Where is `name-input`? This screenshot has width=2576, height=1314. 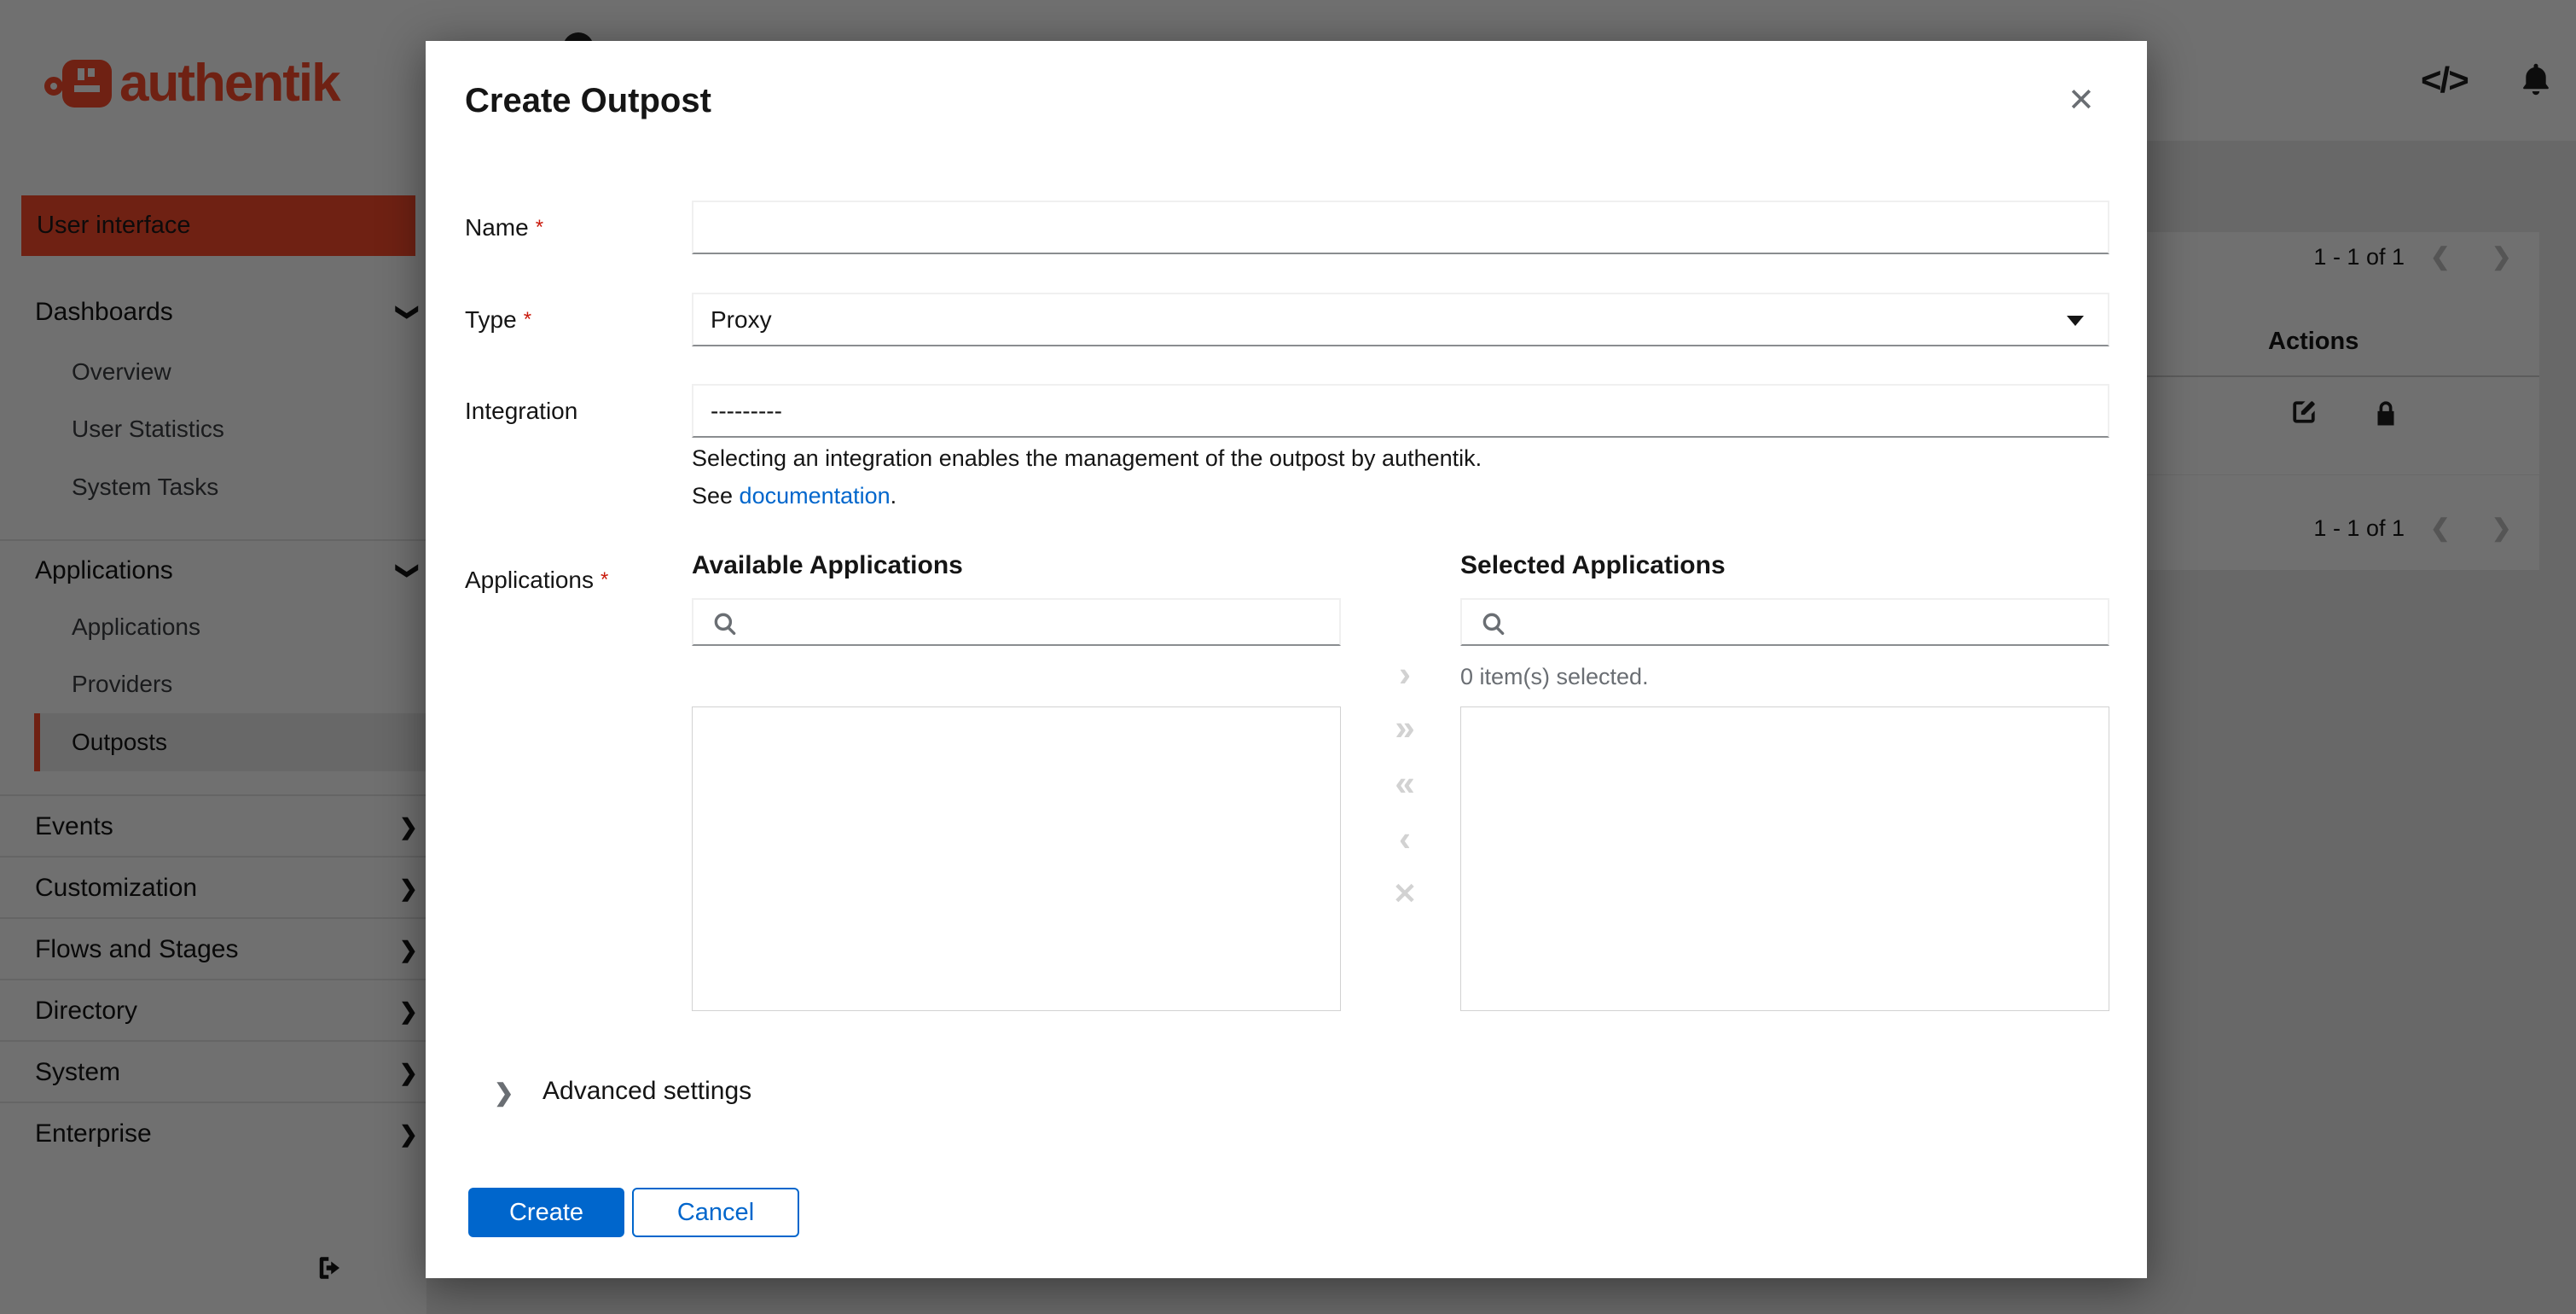
name-input is located at coordinates (1400, 227).